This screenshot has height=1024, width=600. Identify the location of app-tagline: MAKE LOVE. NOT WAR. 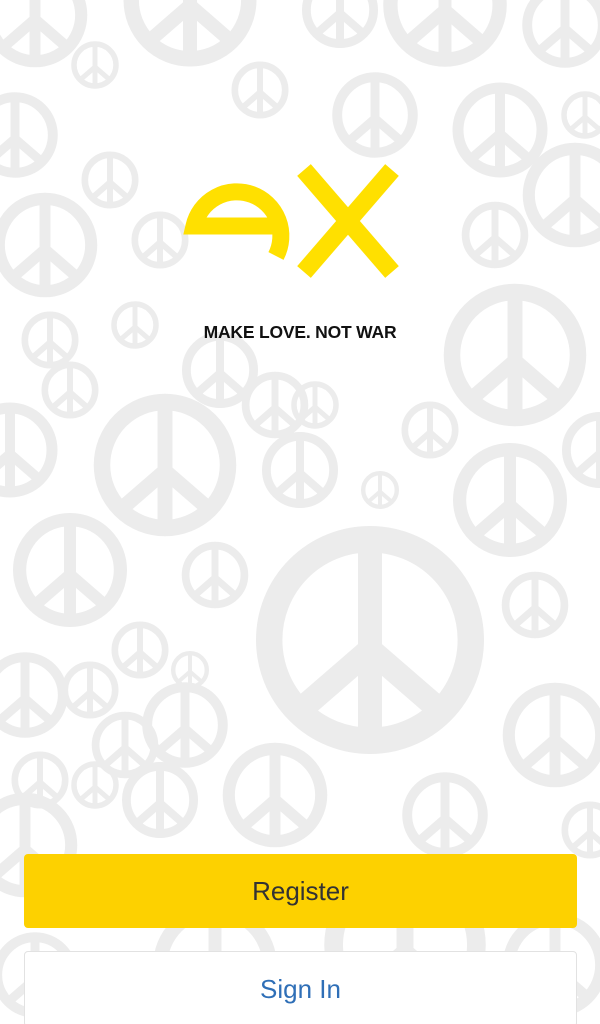
(300, 332).